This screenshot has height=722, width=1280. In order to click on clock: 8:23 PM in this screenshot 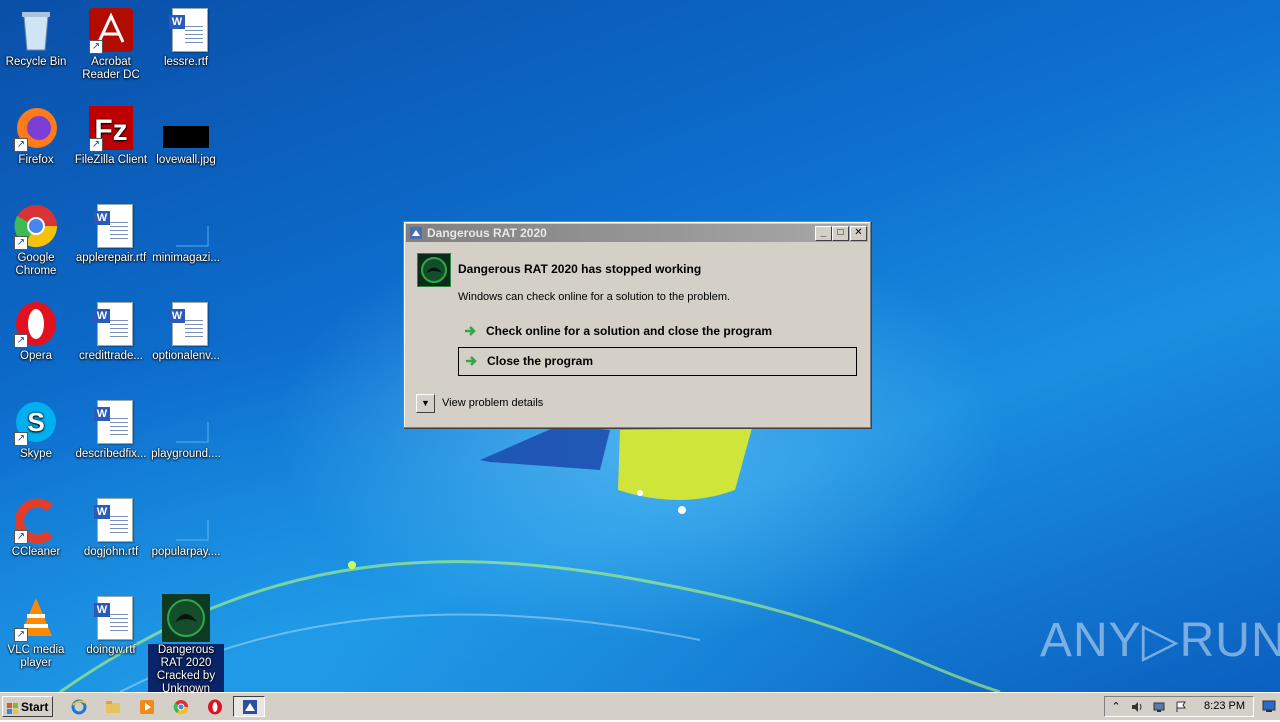, I will do `click(1224, 706)`.